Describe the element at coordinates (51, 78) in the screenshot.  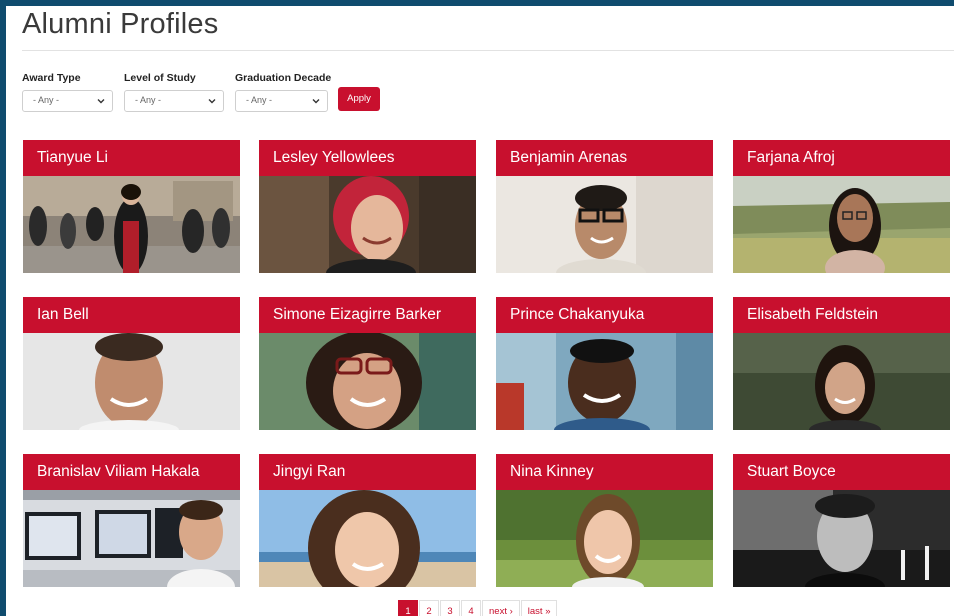
I see `filter-label: Award Type` at that location.